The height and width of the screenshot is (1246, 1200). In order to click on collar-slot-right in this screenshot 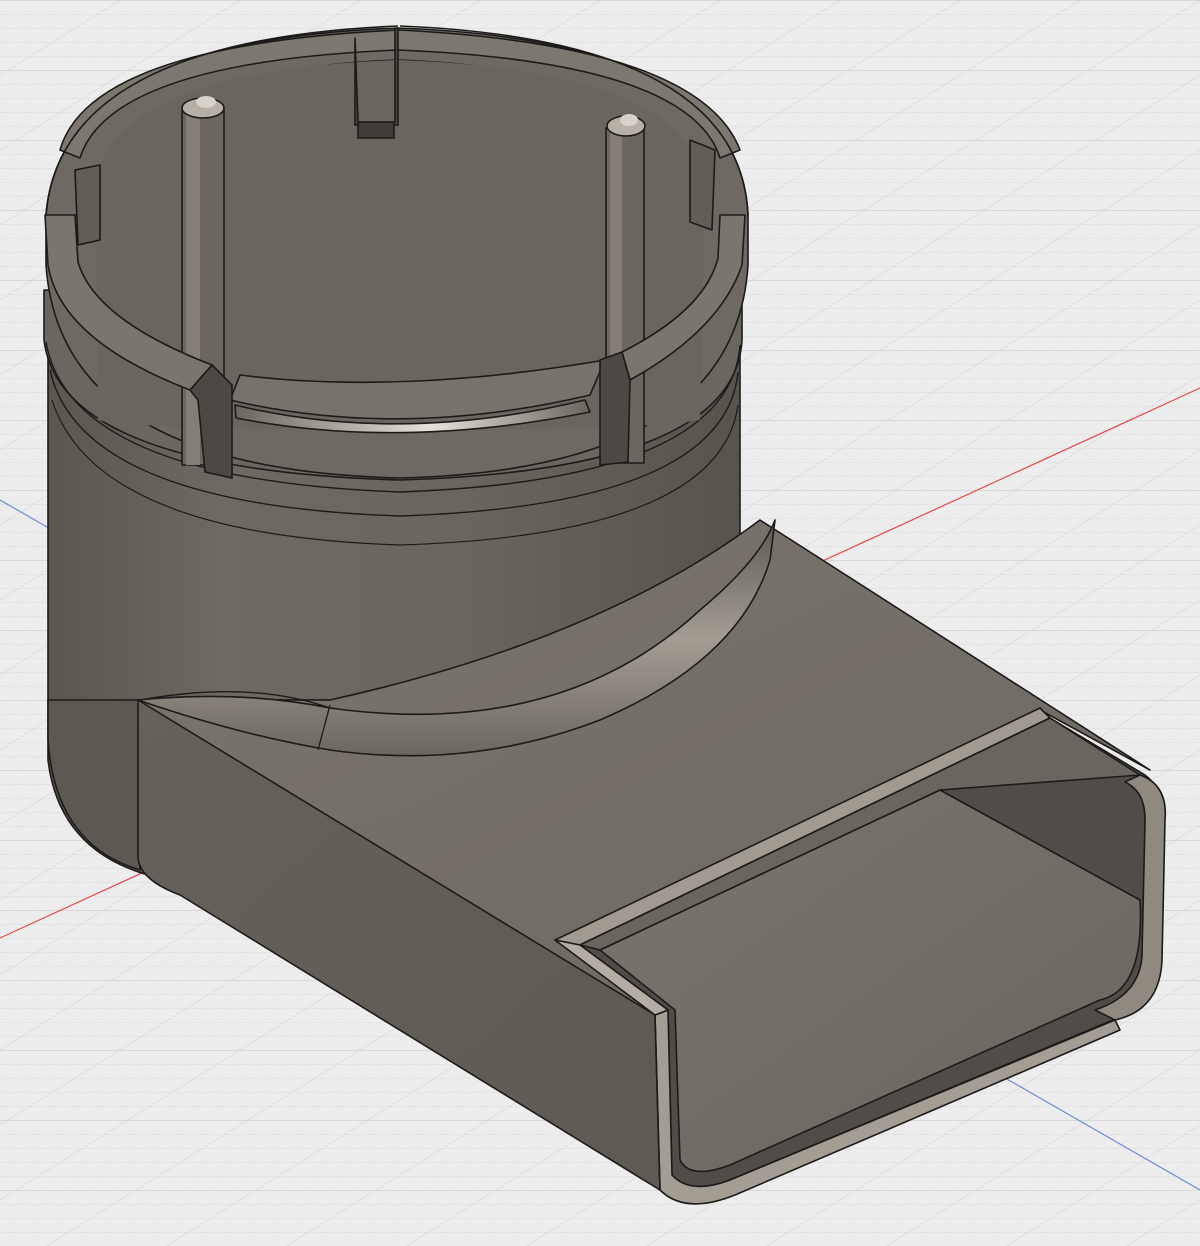, I will do `click(615, 408)`.